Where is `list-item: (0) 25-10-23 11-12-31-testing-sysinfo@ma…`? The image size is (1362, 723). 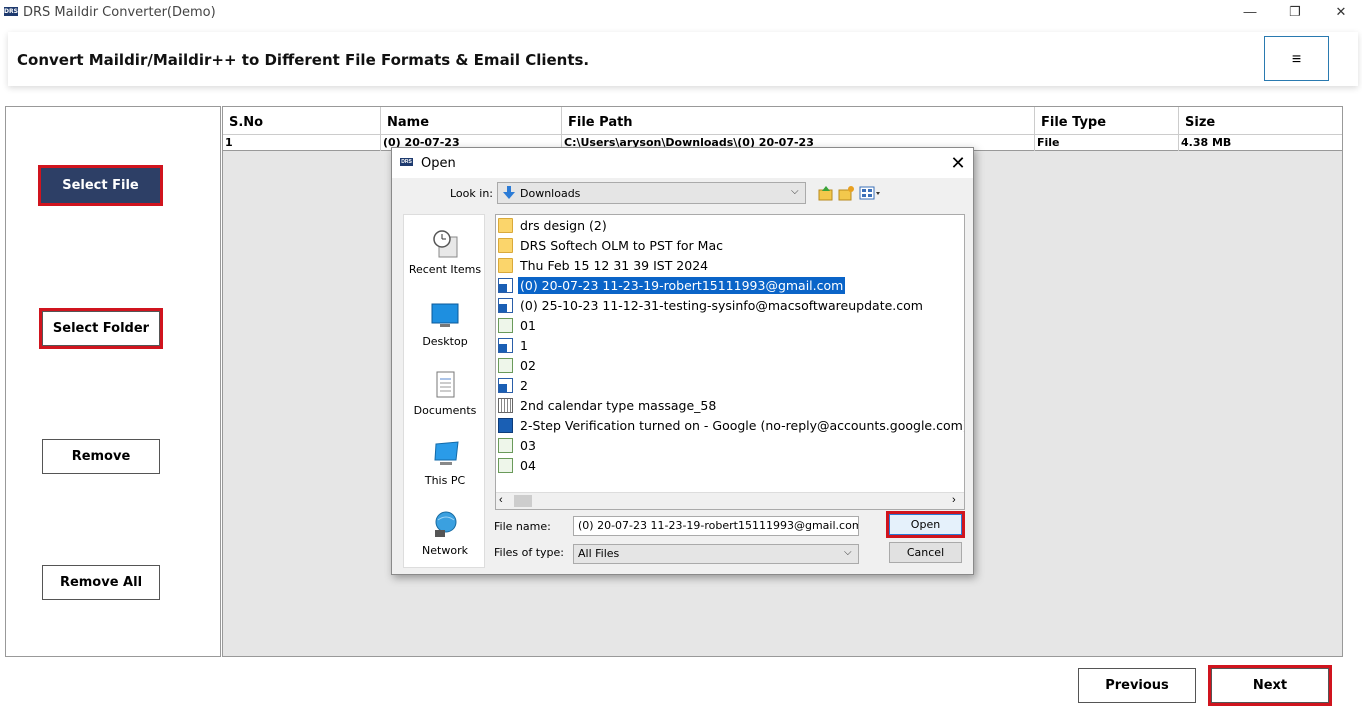 list-item: (0) 25-10-23 11-12-31-testing-sysinfo@ma… is located at coordinates (730, 305).